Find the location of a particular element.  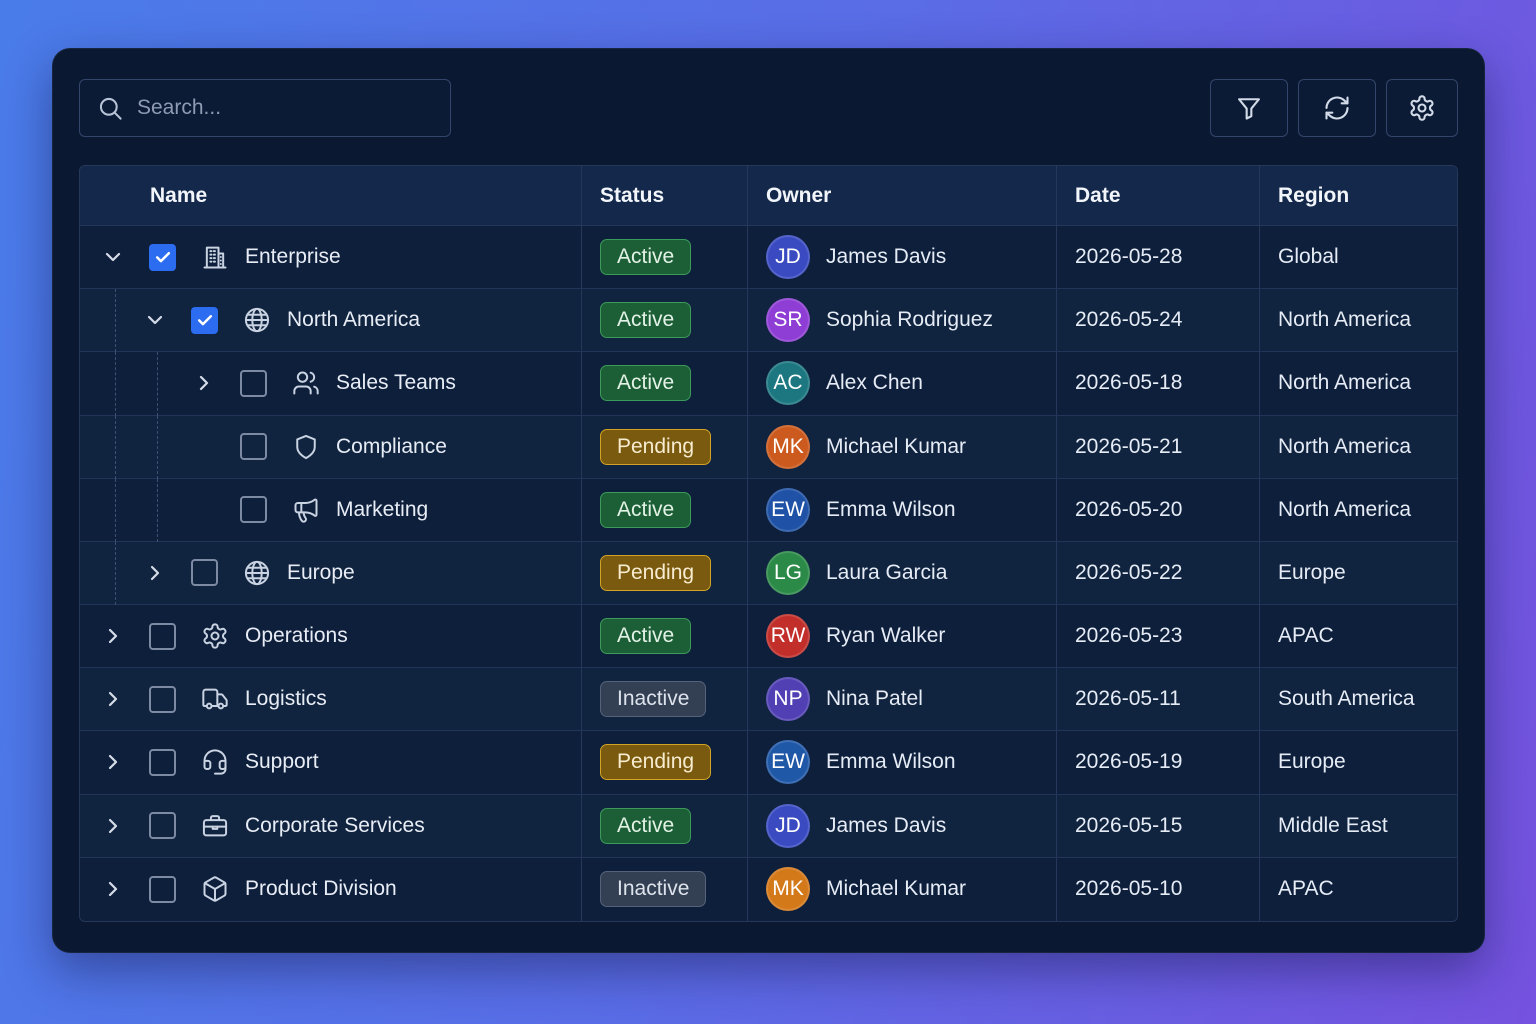

globe-icon is located at coordinates (257, 573).